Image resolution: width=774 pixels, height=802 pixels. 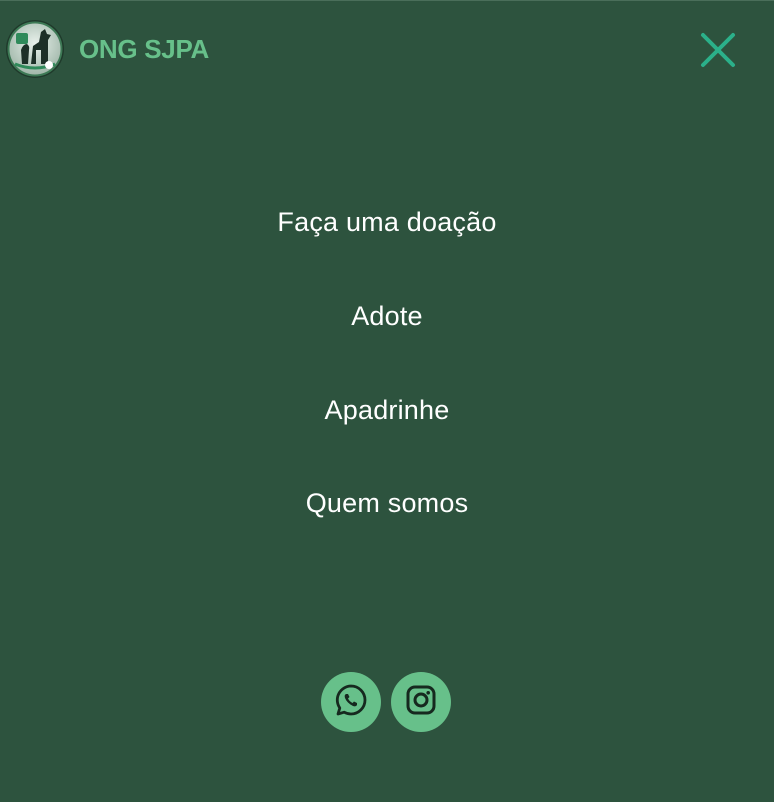 I want to click on whatsapp-icon, so click(x=351, y=702).